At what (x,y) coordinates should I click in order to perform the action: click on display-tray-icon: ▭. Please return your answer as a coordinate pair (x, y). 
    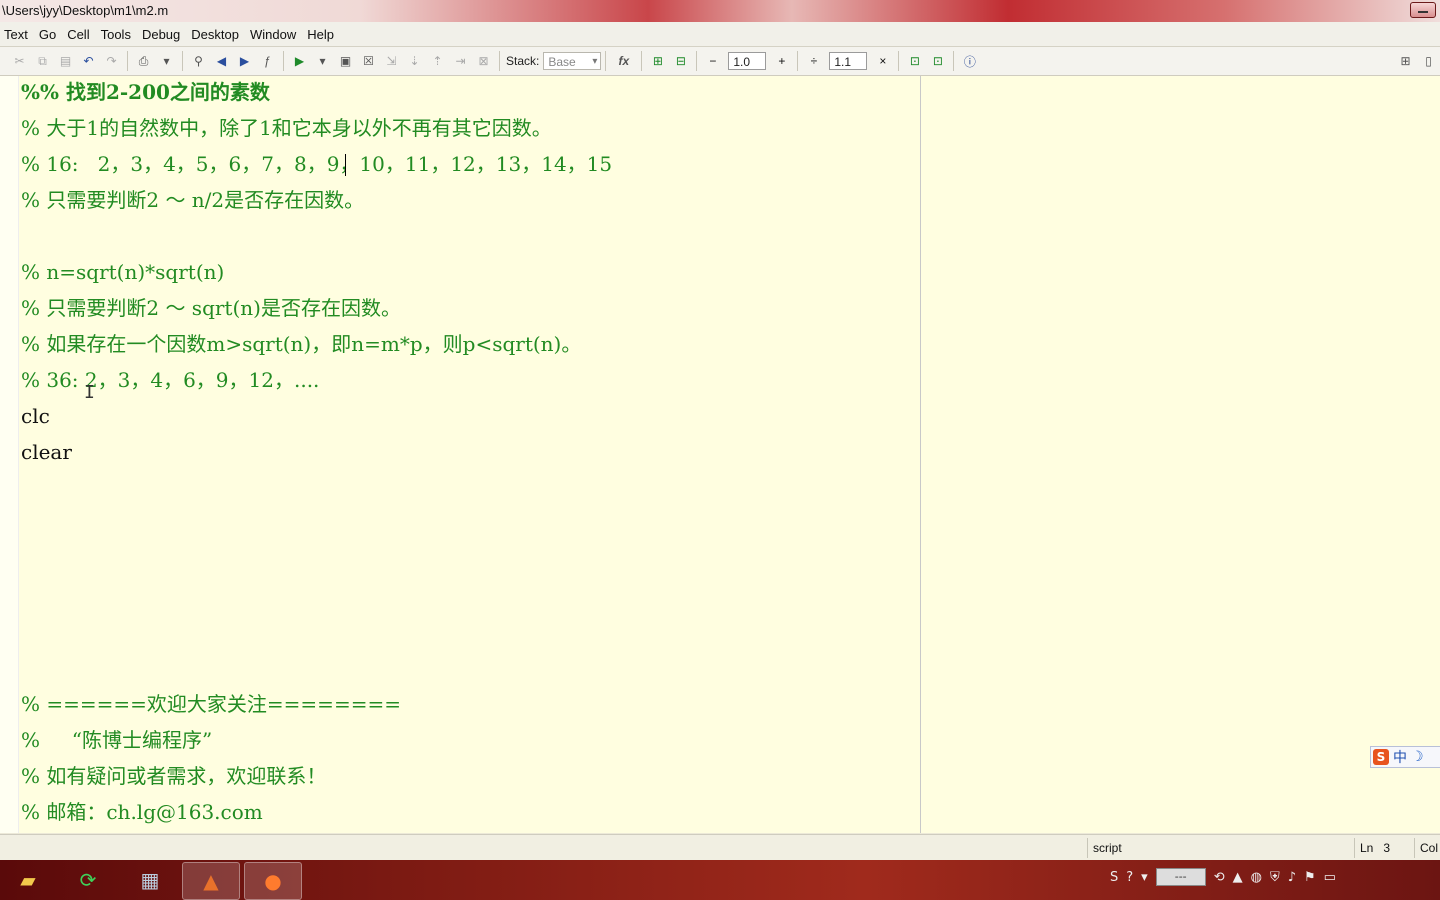
    Looking at the image, I should click on (1330, 877).